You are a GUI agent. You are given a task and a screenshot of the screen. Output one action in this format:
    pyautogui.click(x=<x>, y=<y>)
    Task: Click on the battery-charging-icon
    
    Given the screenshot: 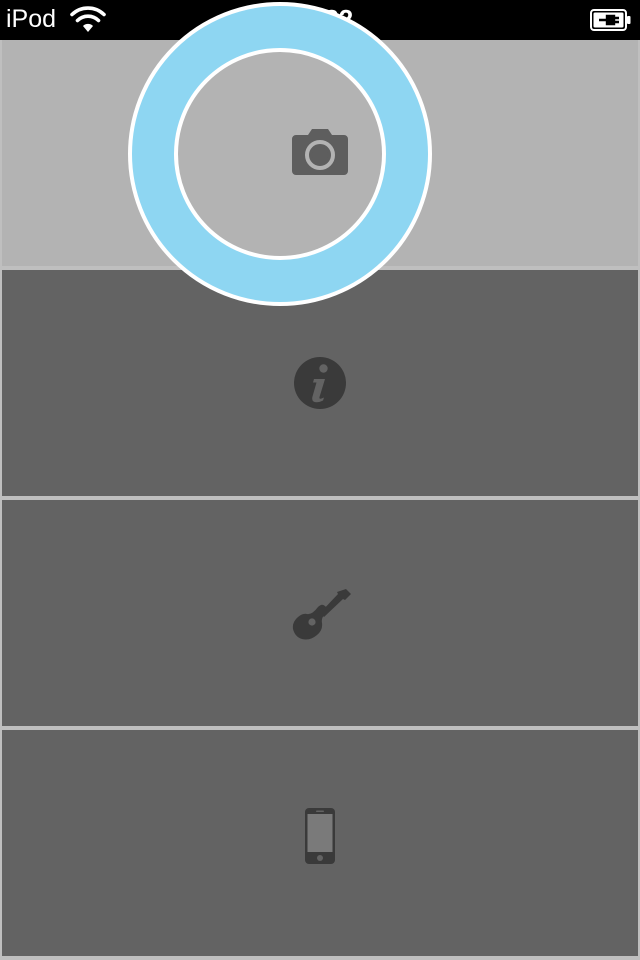 What is the action you would take?
    pyautogui.click(x=610, y=20)
    